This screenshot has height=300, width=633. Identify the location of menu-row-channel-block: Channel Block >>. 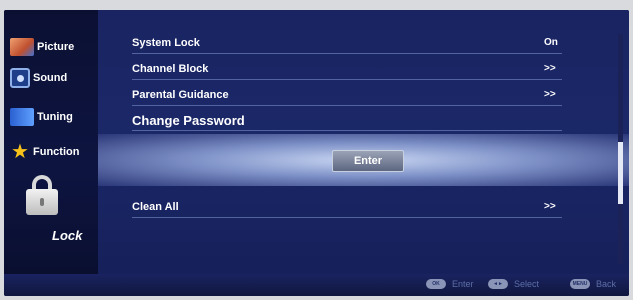
(352, 70).